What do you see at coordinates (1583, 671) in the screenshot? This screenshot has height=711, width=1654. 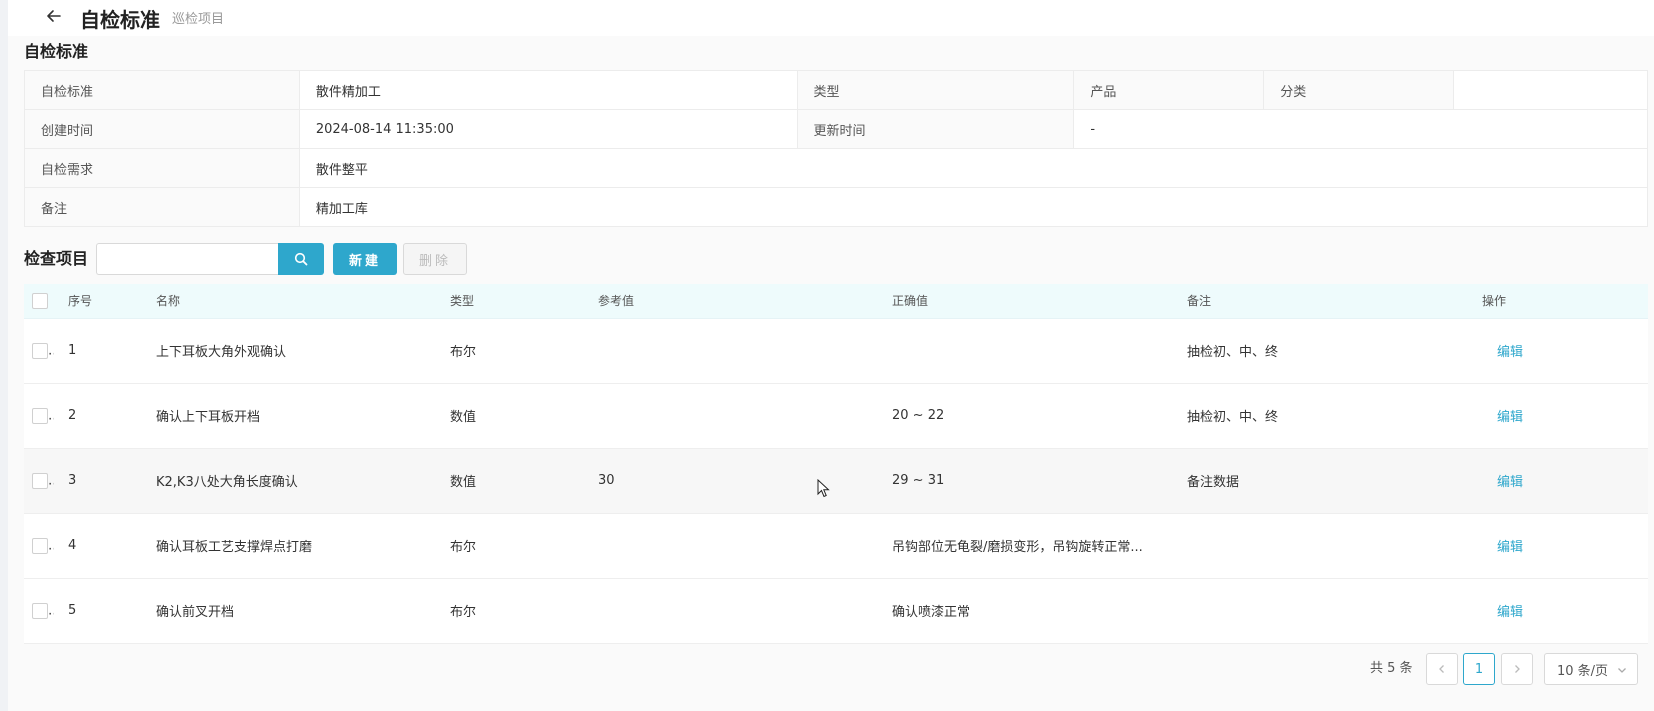 I see `page-size-value: 10 条/页` at bounding box center [1583, 671].